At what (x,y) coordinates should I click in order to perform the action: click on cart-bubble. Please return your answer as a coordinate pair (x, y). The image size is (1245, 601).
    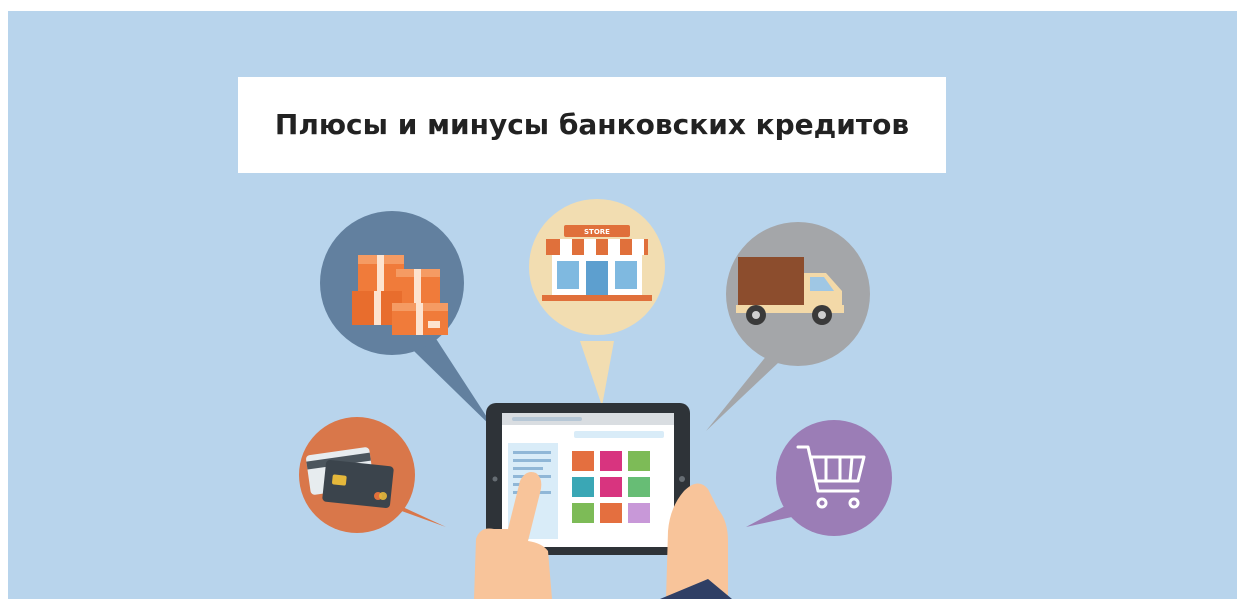
    Looking at the image, I should click on (834, 478).